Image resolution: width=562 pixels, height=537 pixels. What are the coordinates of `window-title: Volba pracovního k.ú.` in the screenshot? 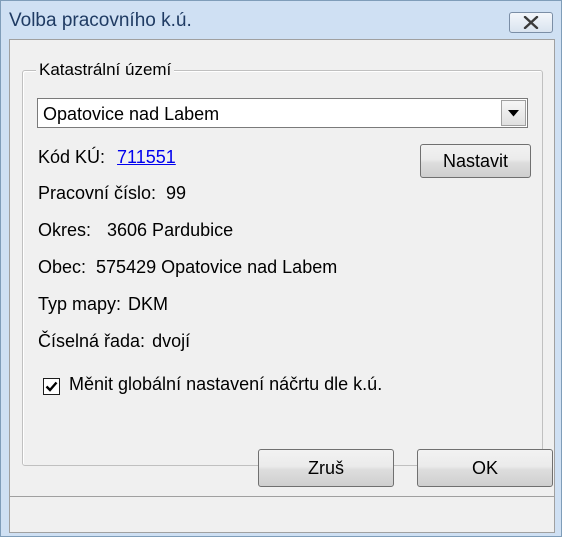 It's located at (100, 20).